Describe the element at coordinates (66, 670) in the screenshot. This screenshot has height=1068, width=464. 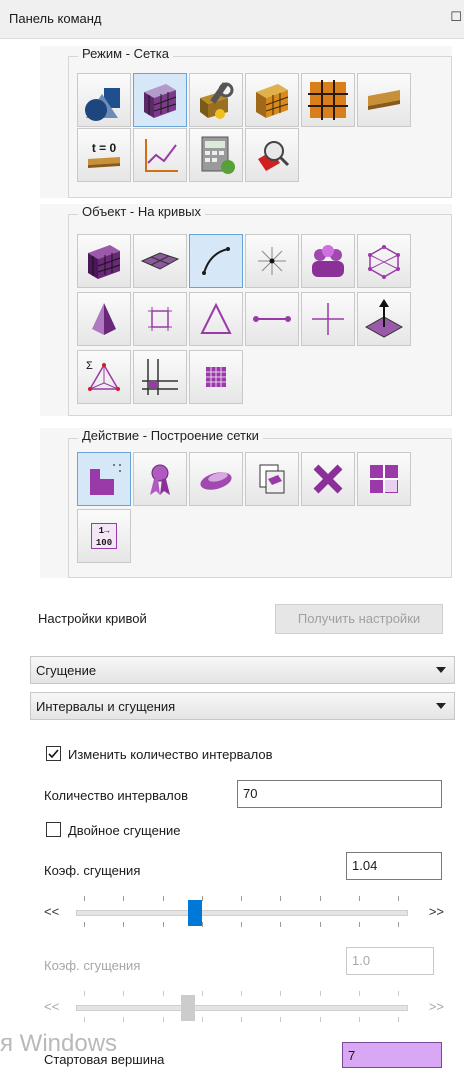
I see `bunching-combo-value: Сгущение` at that location.